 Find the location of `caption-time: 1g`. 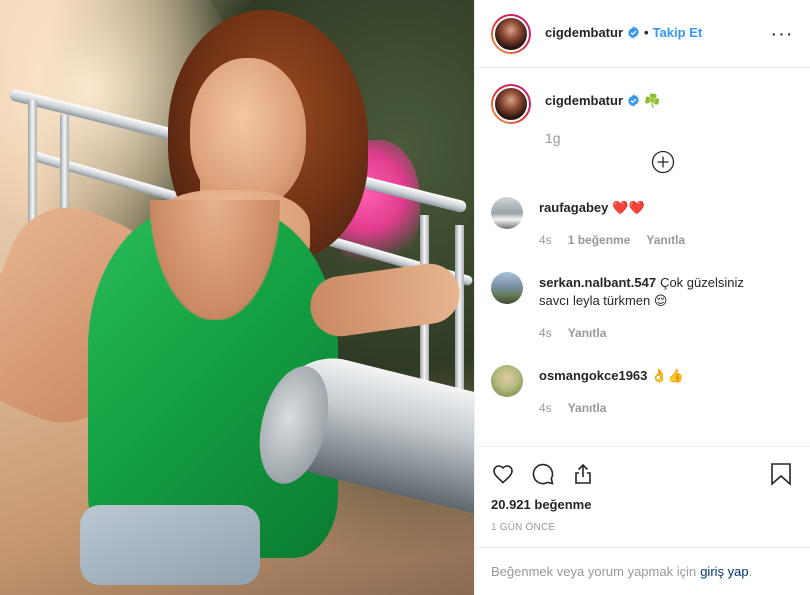

caption-time: 1g is located at coordinates (602, 138).